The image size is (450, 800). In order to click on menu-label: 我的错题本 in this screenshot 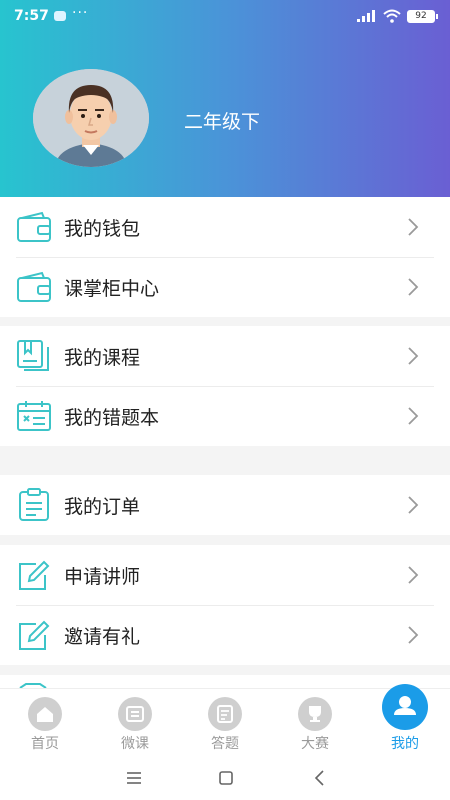, I will do `click(112, 418)`.